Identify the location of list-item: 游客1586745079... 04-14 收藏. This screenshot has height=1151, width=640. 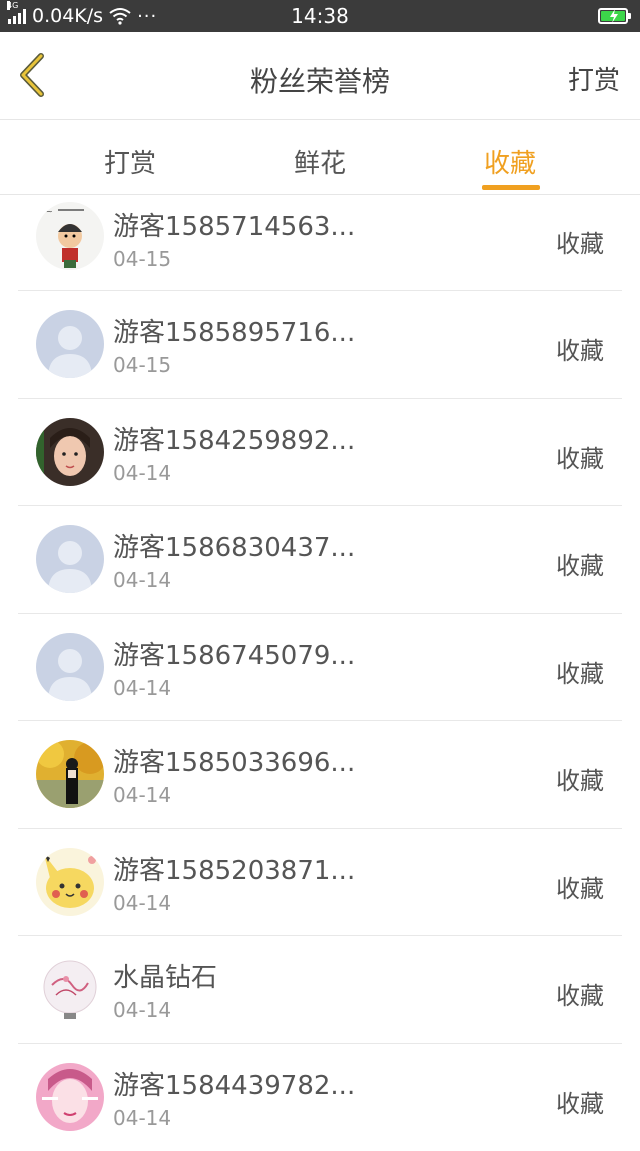
(320, 668).